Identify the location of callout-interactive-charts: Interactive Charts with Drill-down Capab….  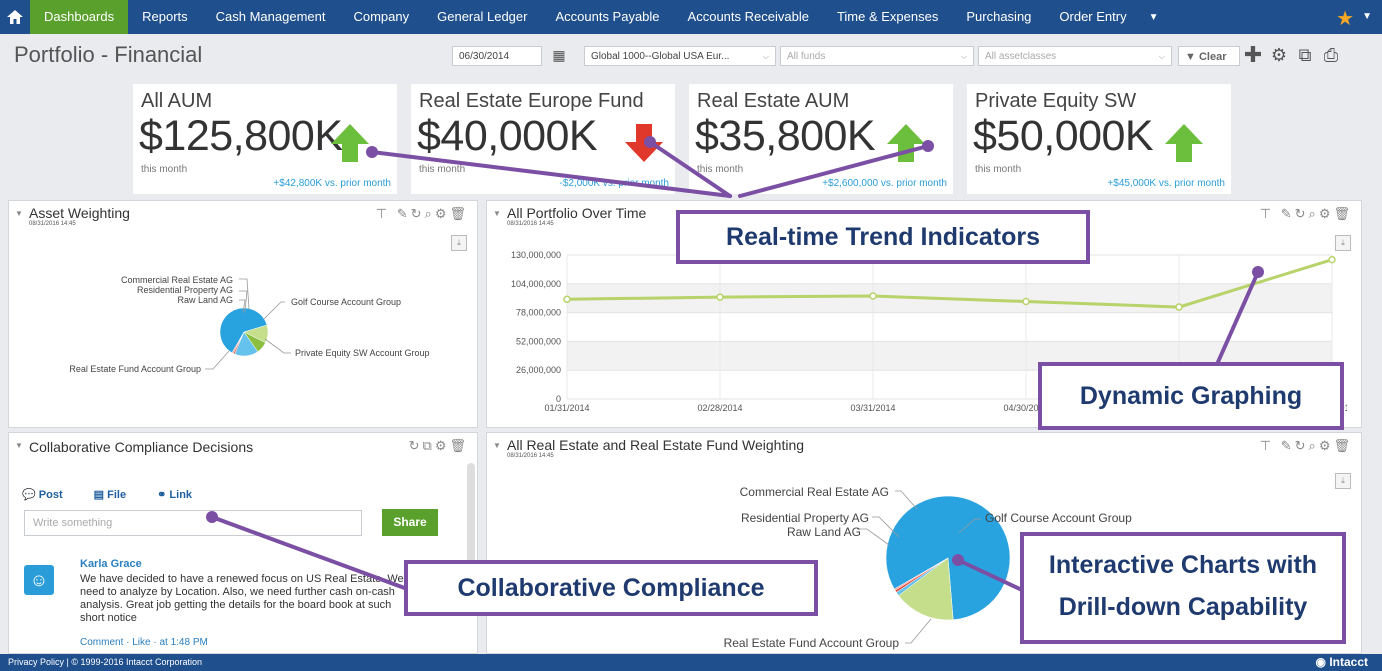
(1183, 588).